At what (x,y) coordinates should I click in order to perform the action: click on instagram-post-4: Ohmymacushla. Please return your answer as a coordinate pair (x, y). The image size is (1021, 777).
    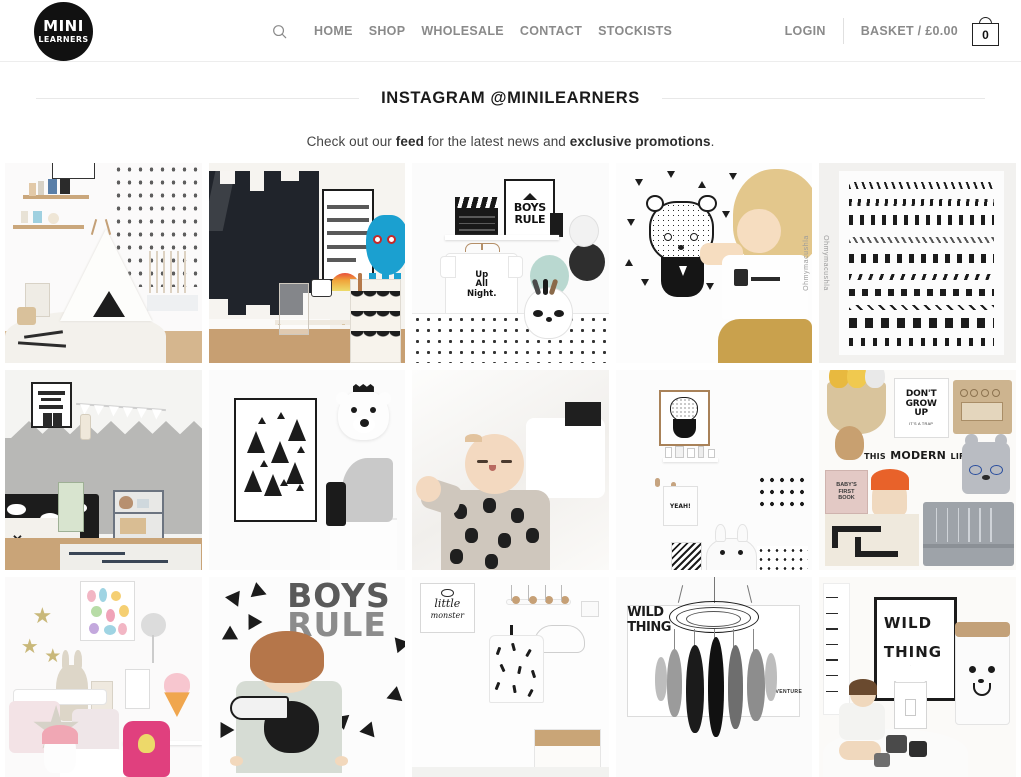
    Looking at the image, I should click on (713, 263).